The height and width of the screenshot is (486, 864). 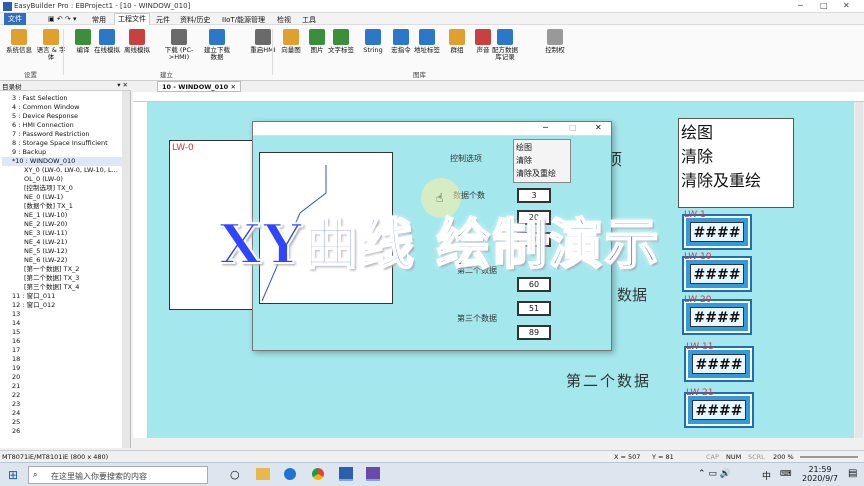 What do you see at coordinates (263, 50) in the screenshot?
I see `ribbon-button-label: 重启HMI` at bounding box center [263, 50].